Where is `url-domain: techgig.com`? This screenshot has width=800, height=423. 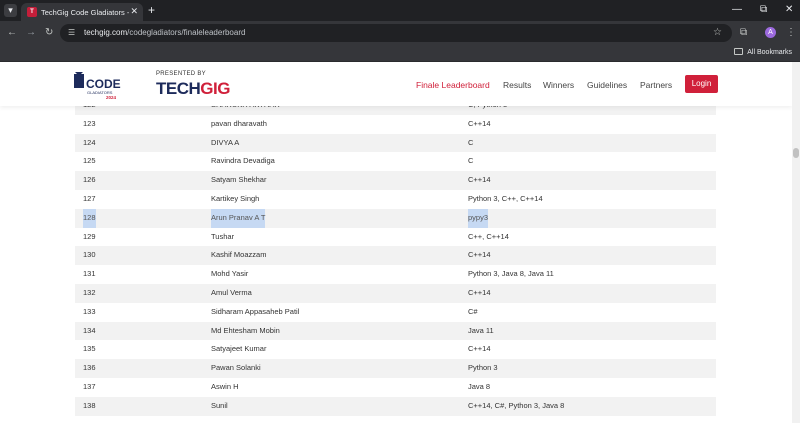 url-domain: techgig.com is located at coordinates (106, 32).